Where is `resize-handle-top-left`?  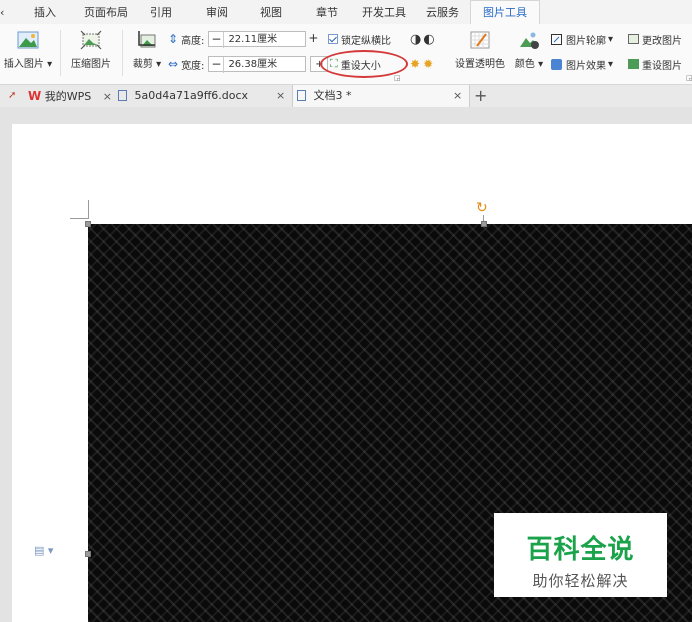 resize-handle-top-left is located at coordinates (88, 224).